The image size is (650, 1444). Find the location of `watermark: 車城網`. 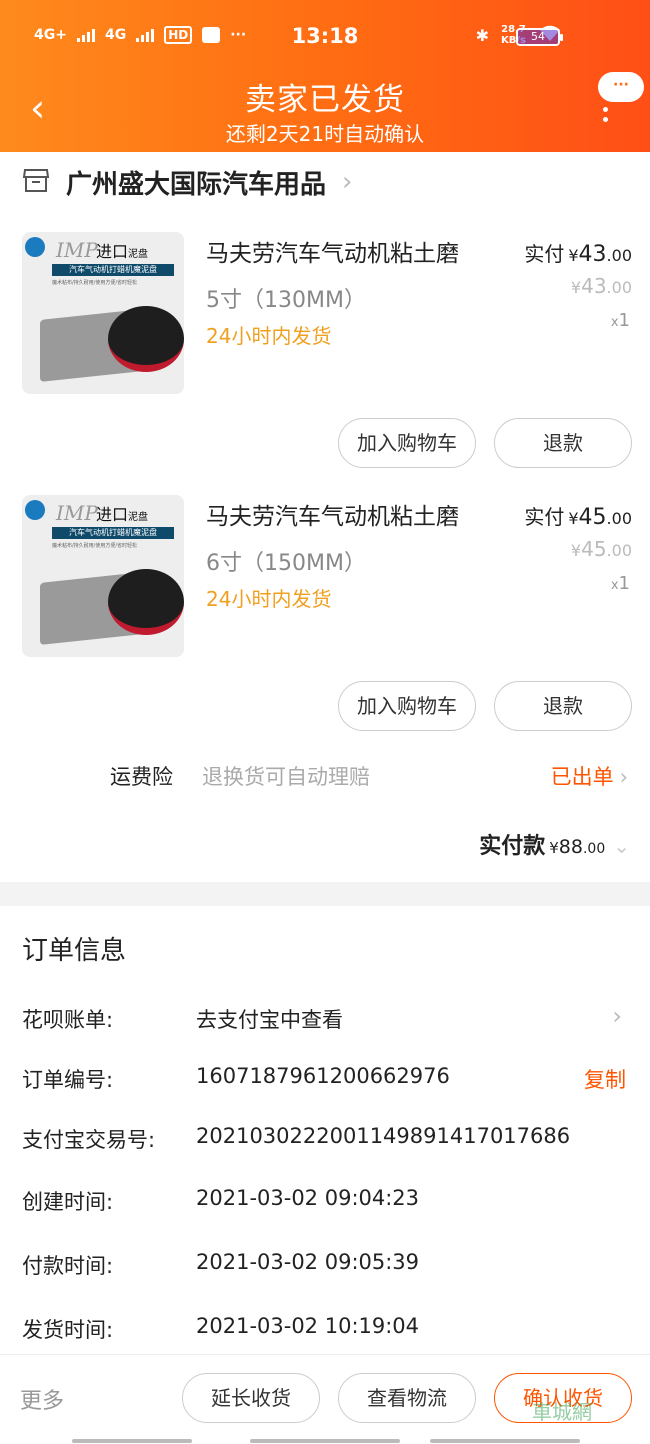

watermark: 車城網 is located at coordinates (562, 1412).